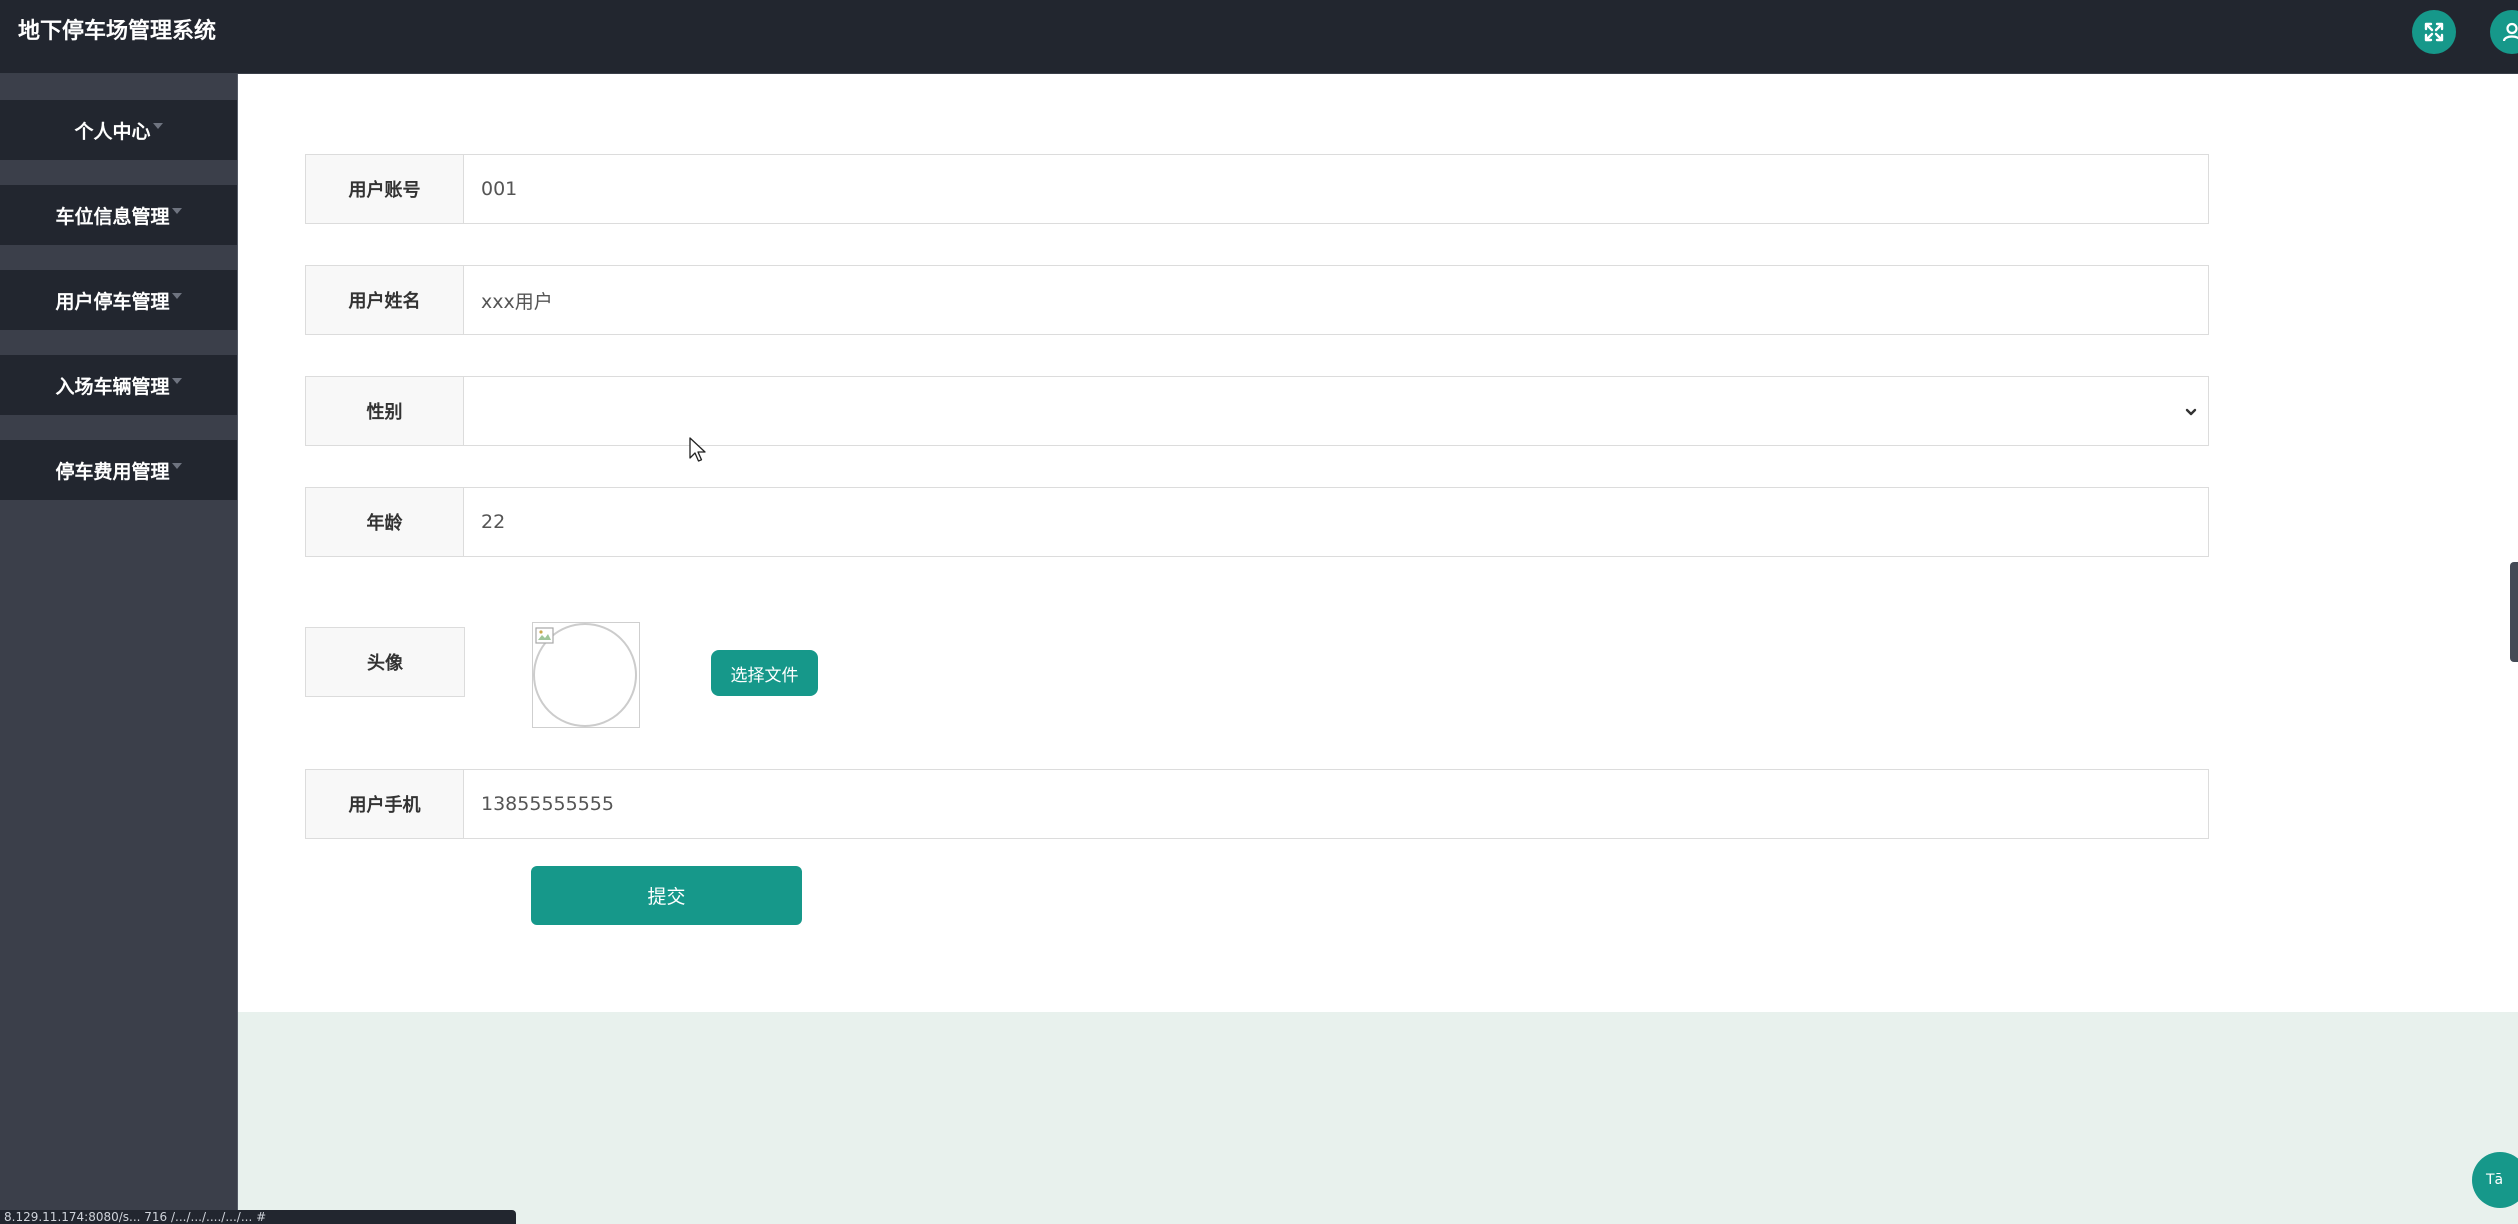 The height and width of the screenshot is (1224, 2518). I want to click on chevron-down-icon, so click(2191, 412).